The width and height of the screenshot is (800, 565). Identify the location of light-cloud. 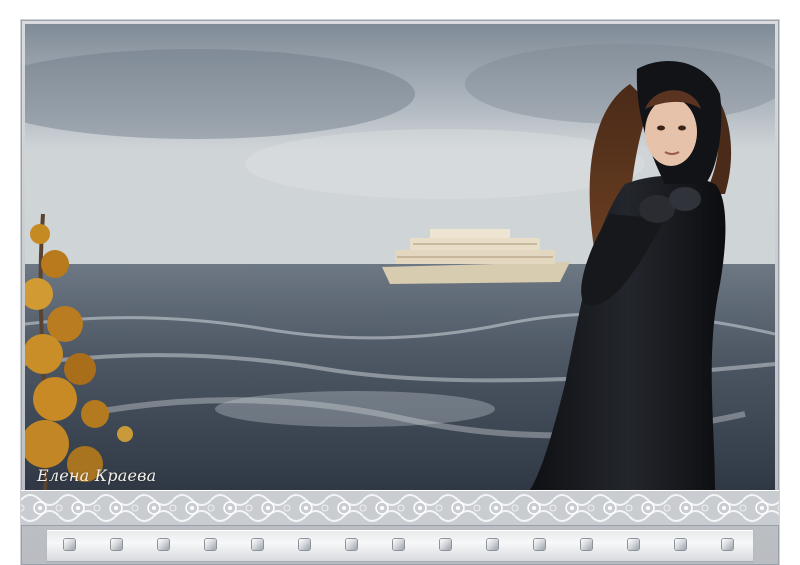
(445, 164).